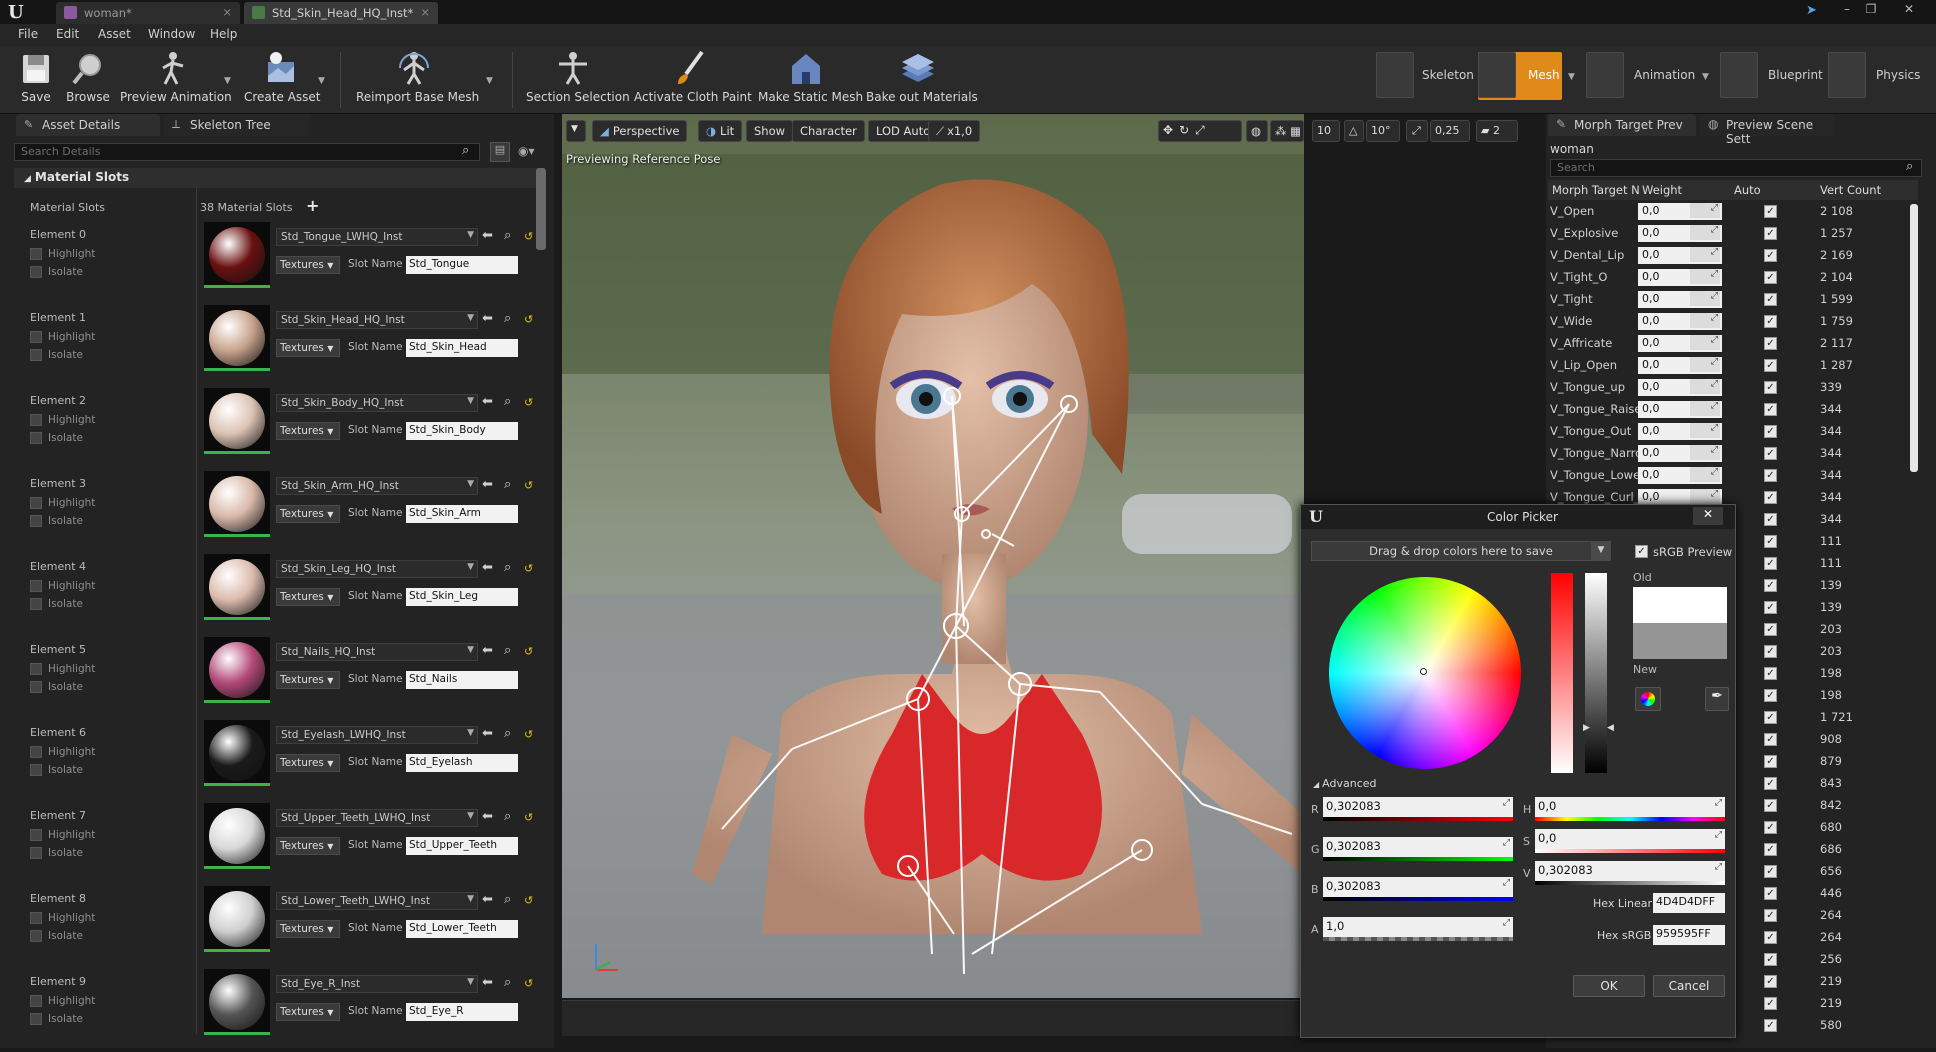  What do you see at coordinates (1689, 903) in the screenshot?
I see `hex-linear-input: 4D4D4DFF` at bounding box center [1689, 903].